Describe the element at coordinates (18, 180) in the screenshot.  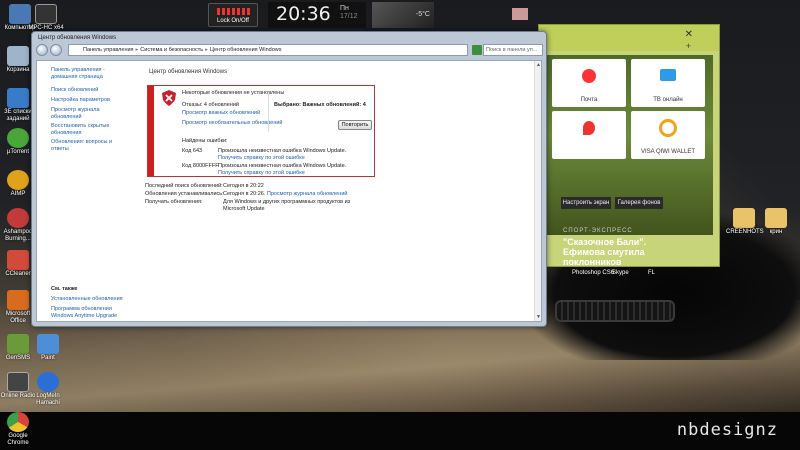
I see `aimp-icon` at that location.